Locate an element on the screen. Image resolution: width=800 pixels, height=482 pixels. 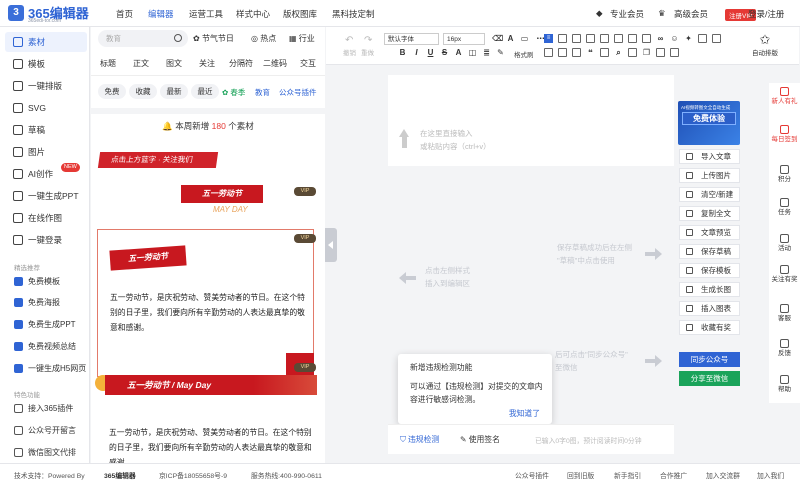
feature-comments: 公众号开留言 is located at coordinates (47, 431).